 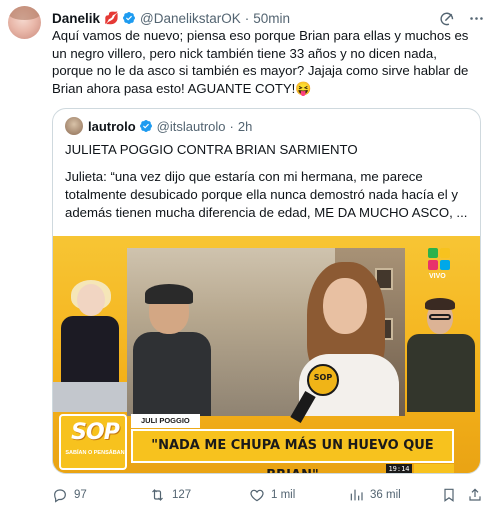 What do you see at coordinates (190, 18) in the screenshot?
I see `author-handle: @DanelikstarOK` at bounding box center [190, 18].